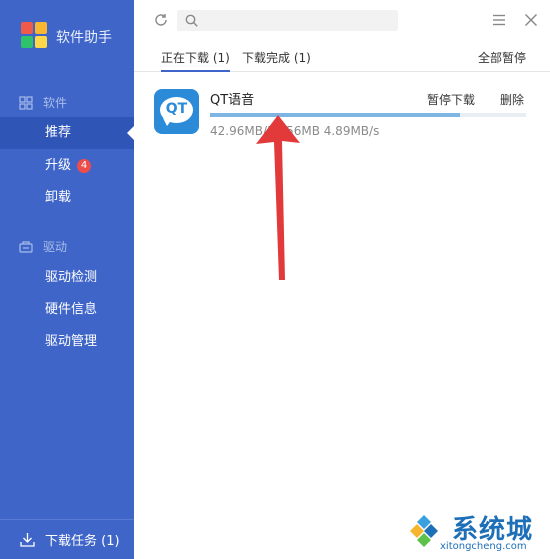 This screenshot has width=550, height=559. Describe the element at coordinates (531, 20) in the screenshot. I see `close-icon` at that location.